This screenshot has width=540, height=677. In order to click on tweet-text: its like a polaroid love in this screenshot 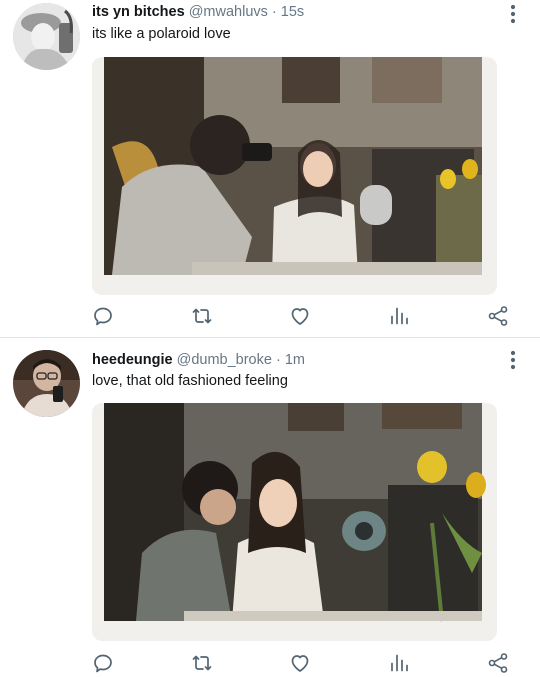, I will do `click(161, 34)`.